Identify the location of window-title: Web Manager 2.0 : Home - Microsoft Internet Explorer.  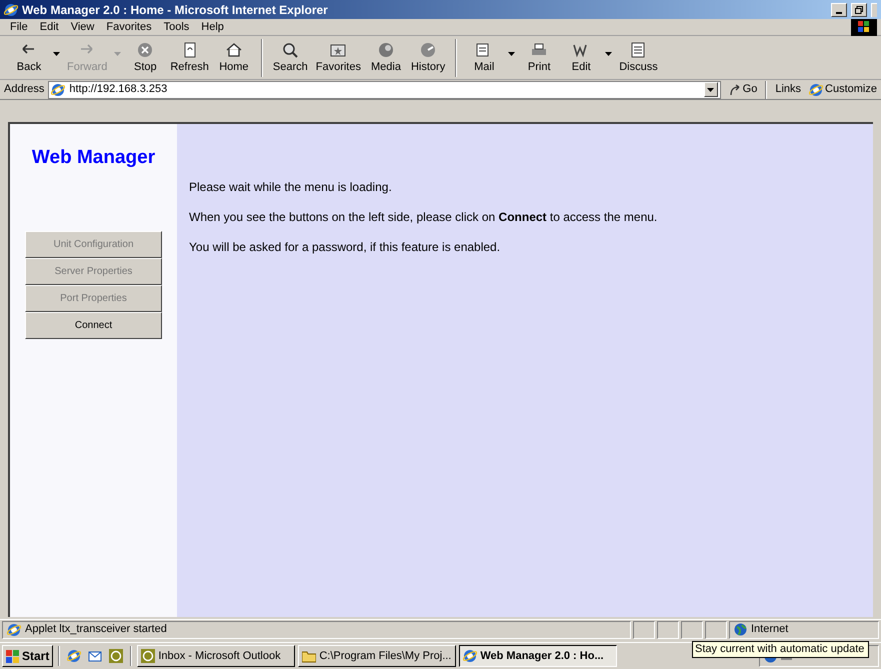
(175, 10).